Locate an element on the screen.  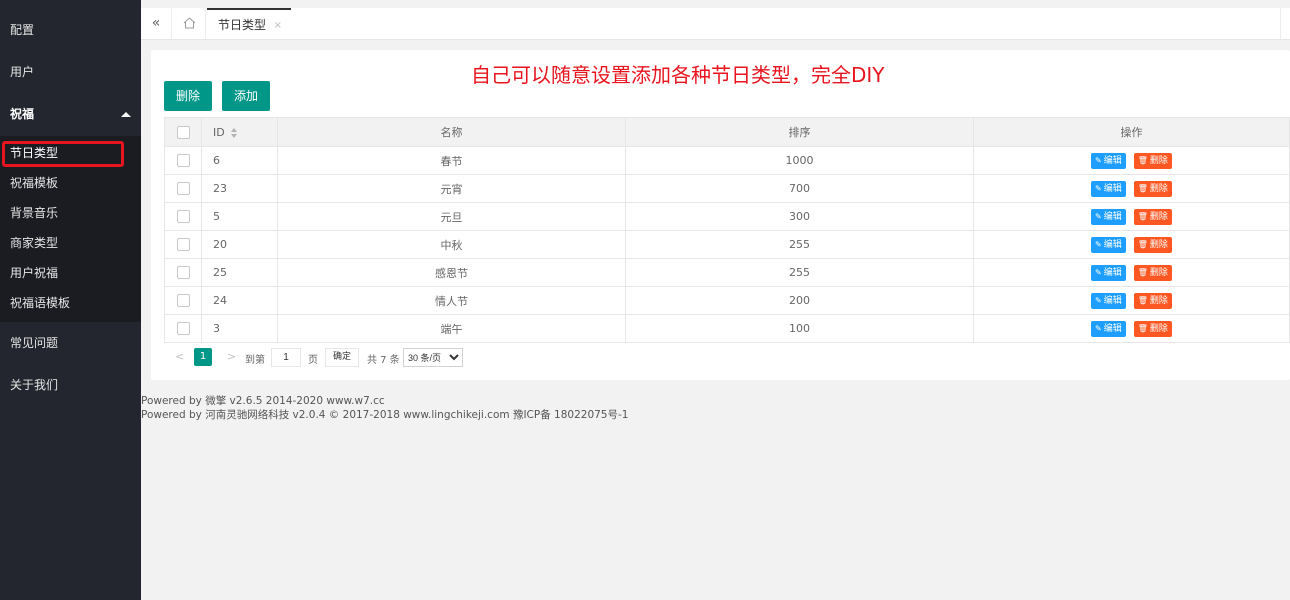
cell-id: 5 is located at coordinates (239, 216).